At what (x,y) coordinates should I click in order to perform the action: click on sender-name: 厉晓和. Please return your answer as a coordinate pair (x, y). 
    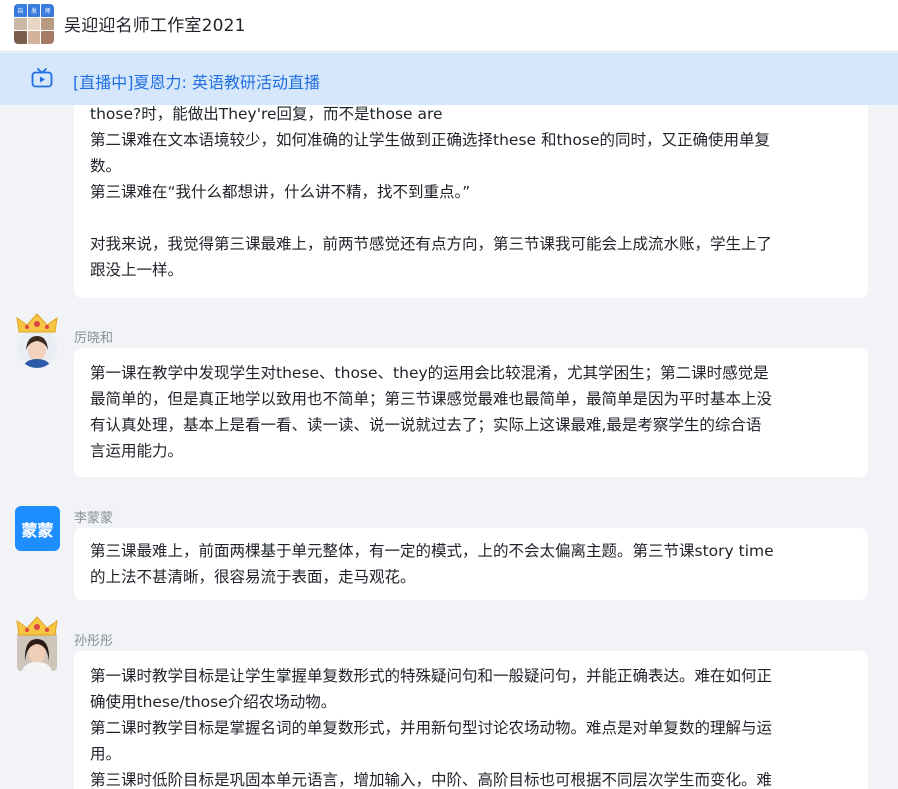
    Looking at the image, I should click on (93, 336).